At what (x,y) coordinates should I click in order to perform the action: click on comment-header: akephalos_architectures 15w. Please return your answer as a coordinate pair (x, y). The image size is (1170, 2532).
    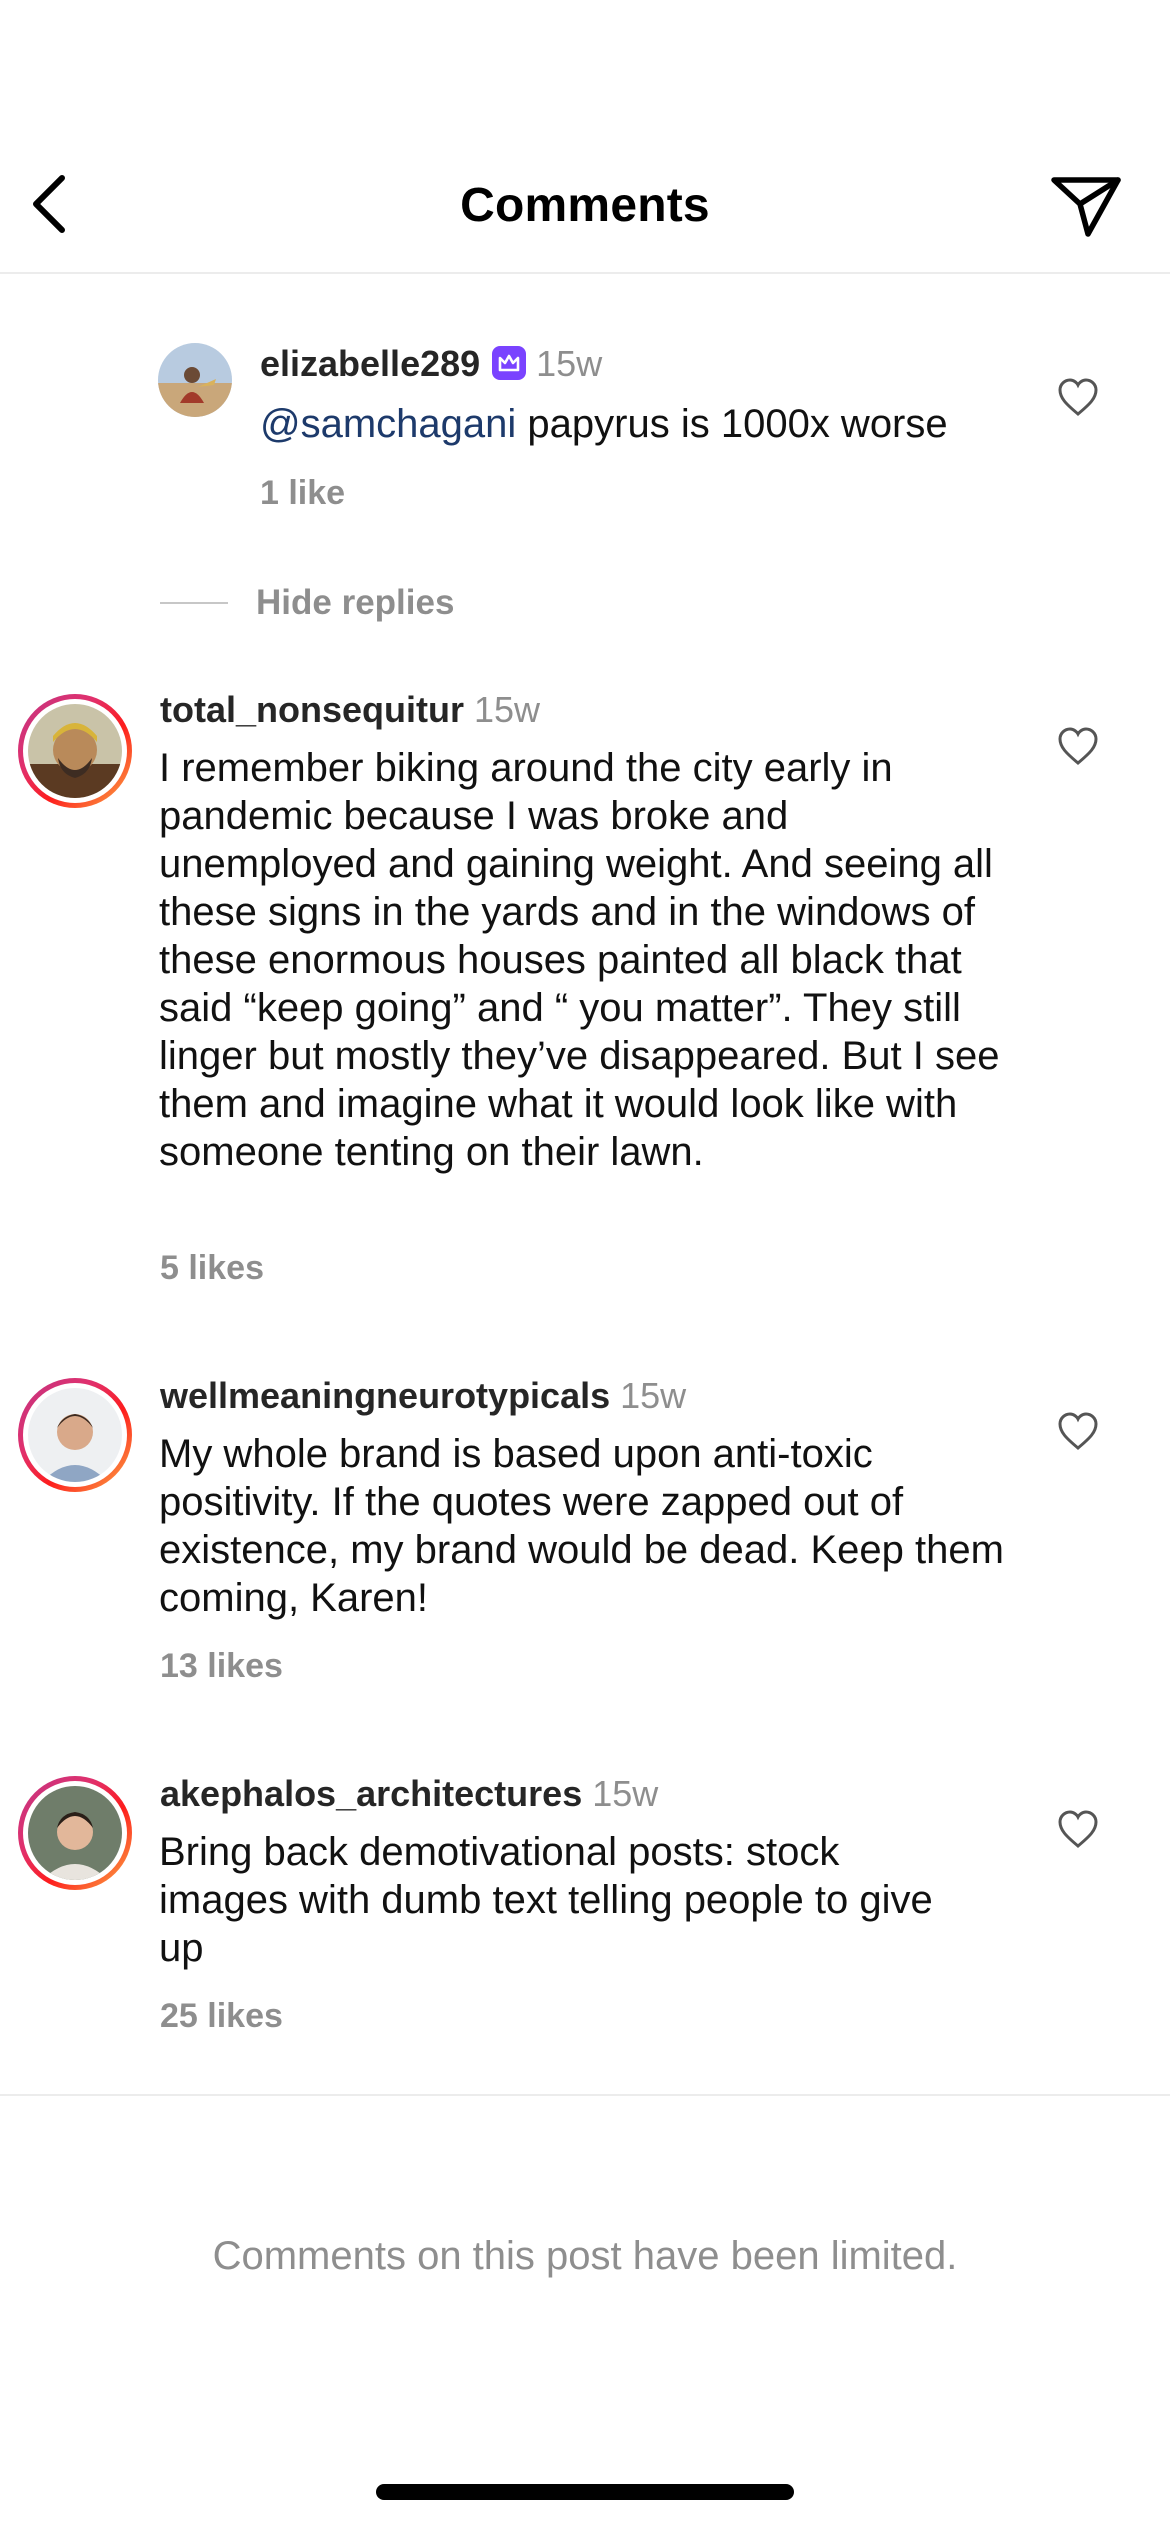
    Looking at the image, I should click on (409, 1794).